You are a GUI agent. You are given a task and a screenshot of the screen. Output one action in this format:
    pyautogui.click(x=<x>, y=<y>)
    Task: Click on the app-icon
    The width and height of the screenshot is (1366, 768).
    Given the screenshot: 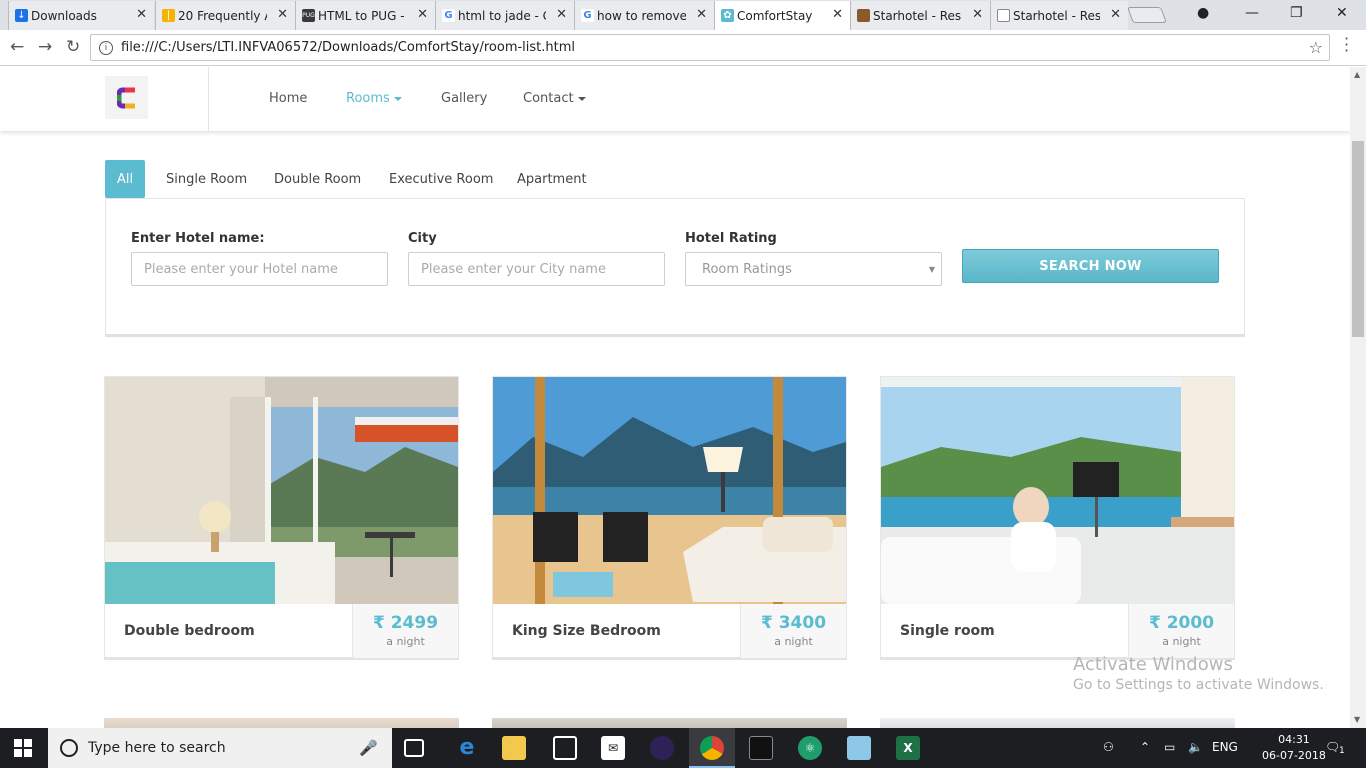 What is the action you would take?
    pyautogui.click(x=859, y=748)
    